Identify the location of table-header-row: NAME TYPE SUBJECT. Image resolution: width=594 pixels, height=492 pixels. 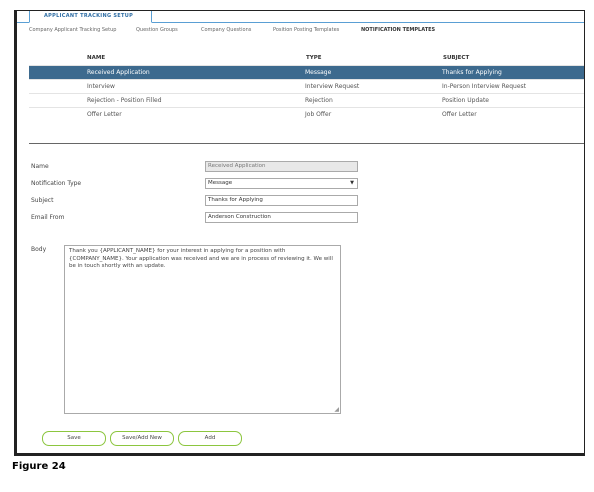
(306, 58).